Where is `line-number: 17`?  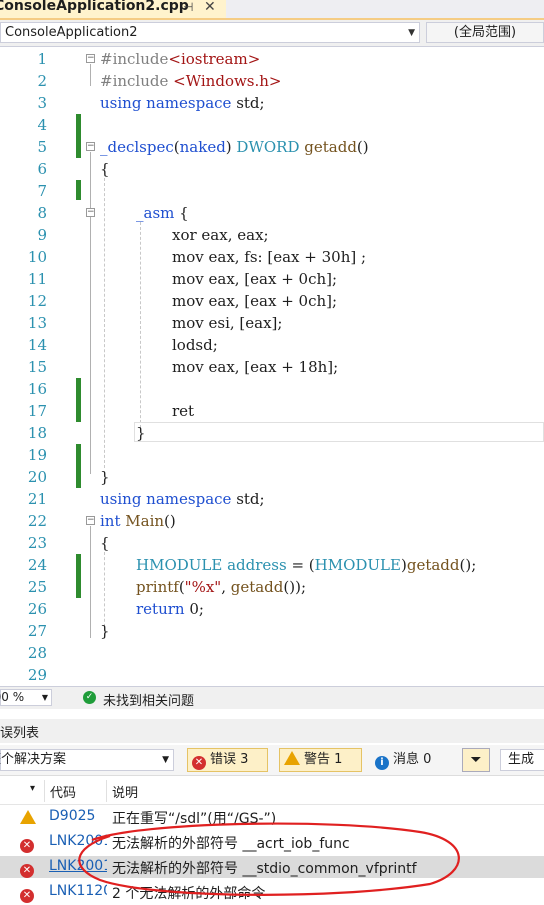 line-number: 17 is located at coordinates (37, 411).